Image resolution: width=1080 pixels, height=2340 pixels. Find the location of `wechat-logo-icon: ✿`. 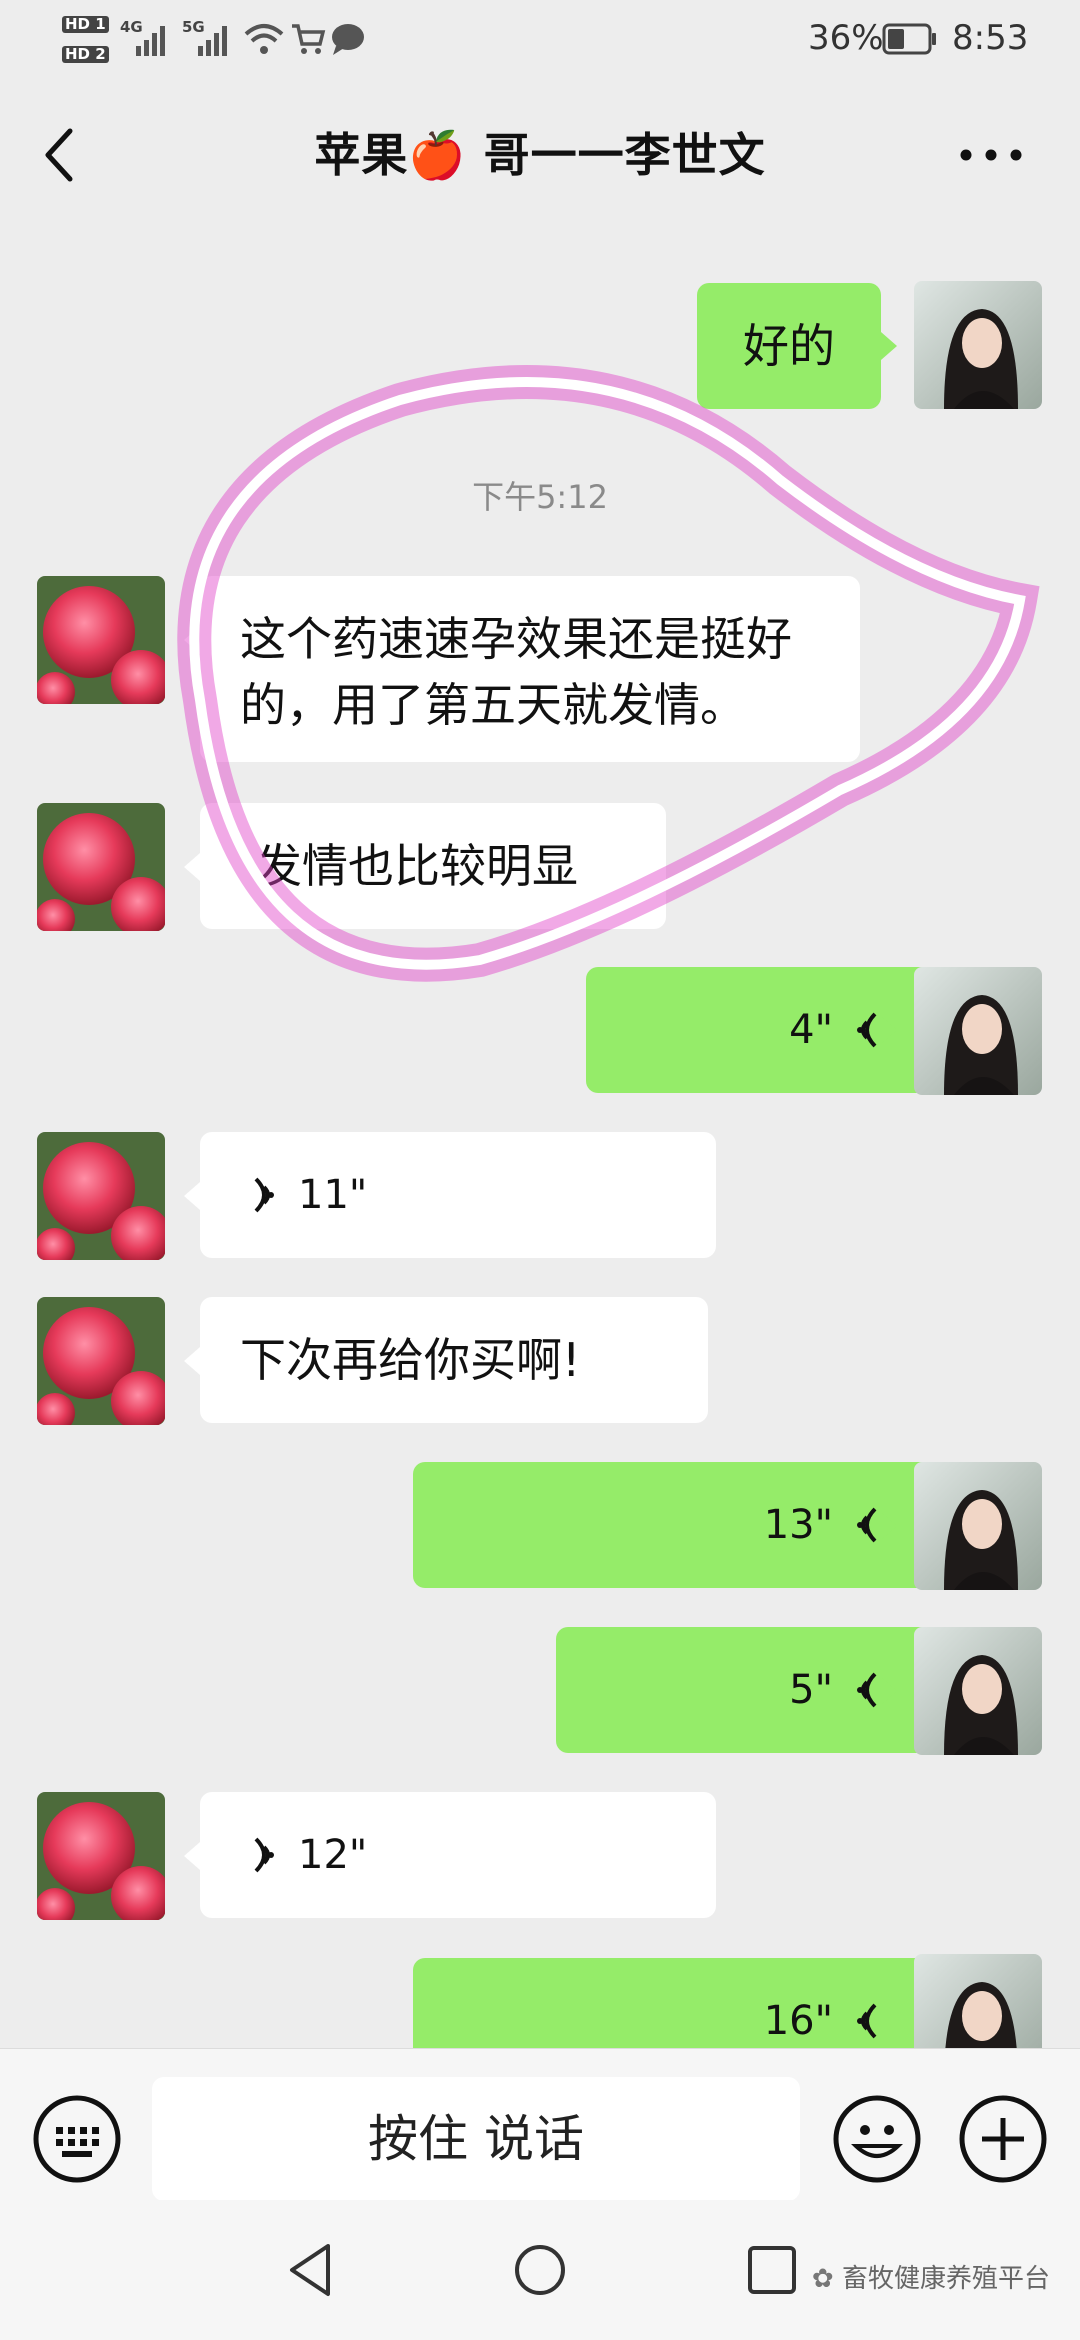

wechat-logo-icon: ✿ is located at coordinates (826, 2279).